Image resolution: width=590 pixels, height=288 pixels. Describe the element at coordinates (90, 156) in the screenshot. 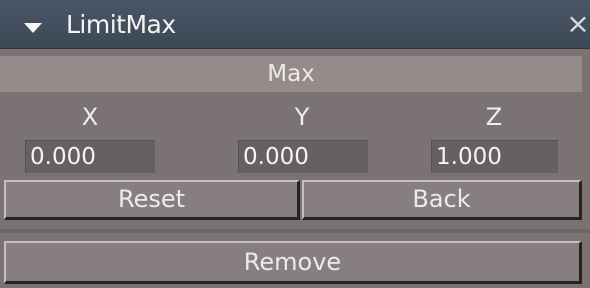

I see `x-value-field: 0.000` at that location.